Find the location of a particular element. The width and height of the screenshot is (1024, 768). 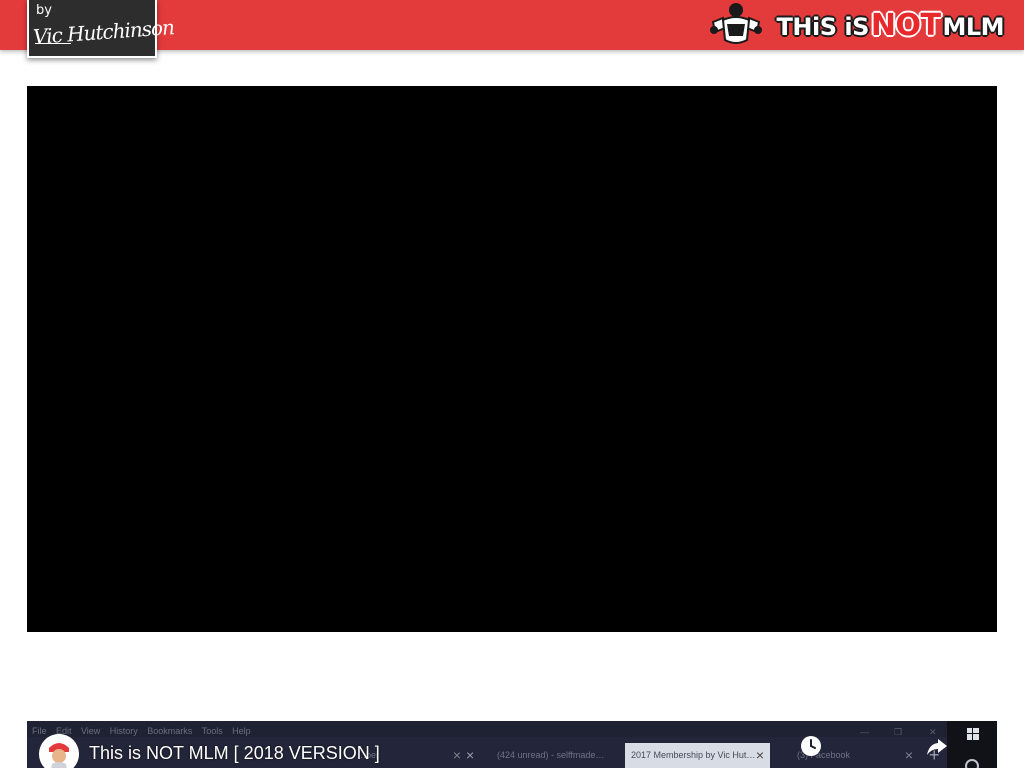

brand-wordmark: THiS iSNOTMLM is located at coordinates (890, 25).